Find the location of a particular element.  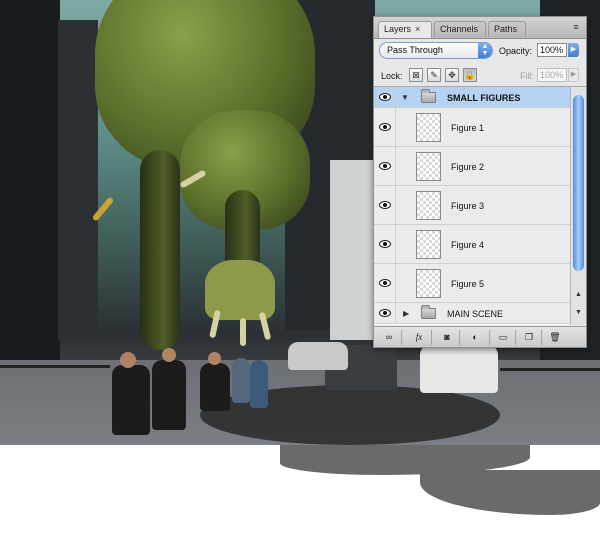

layers-scrollbar: ▲ ▼ is located at coordinates (578, 206).